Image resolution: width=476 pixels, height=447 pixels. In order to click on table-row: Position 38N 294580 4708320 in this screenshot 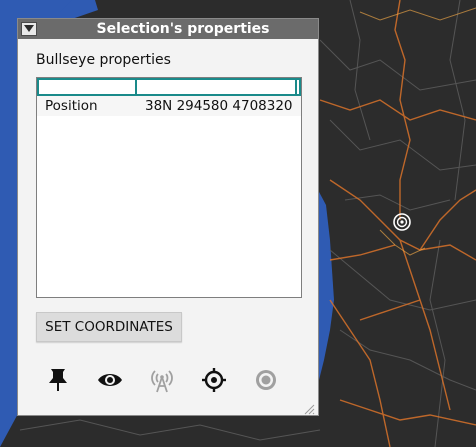, I will do `click(169, 106)`.